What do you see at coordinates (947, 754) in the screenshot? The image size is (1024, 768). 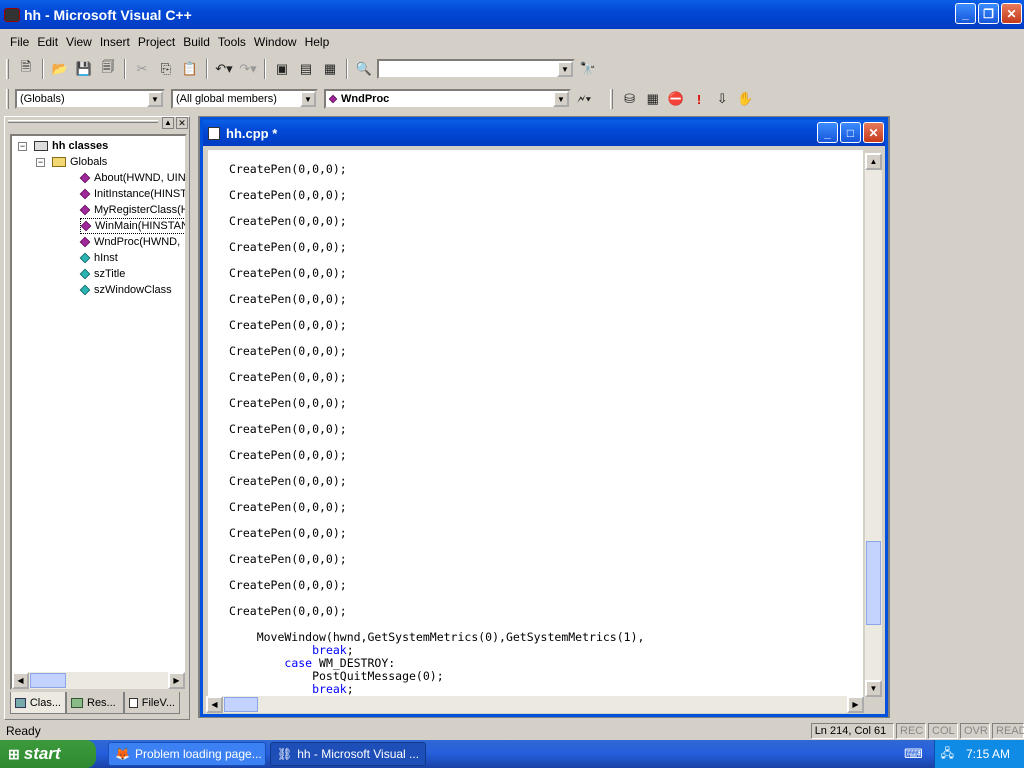 I see `network-icon: 🖧` at bounding box center [947, 754].